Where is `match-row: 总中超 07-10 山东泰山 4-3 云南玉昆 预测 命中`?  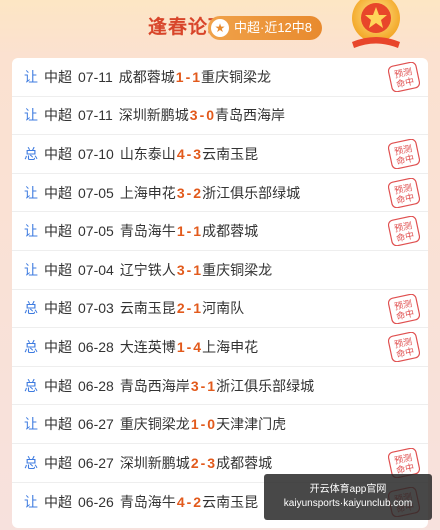 match-row: 总中超 07-10 山东泰山 4-3 云南玉昆 预测 命中 is located at coordinates (220, 154).